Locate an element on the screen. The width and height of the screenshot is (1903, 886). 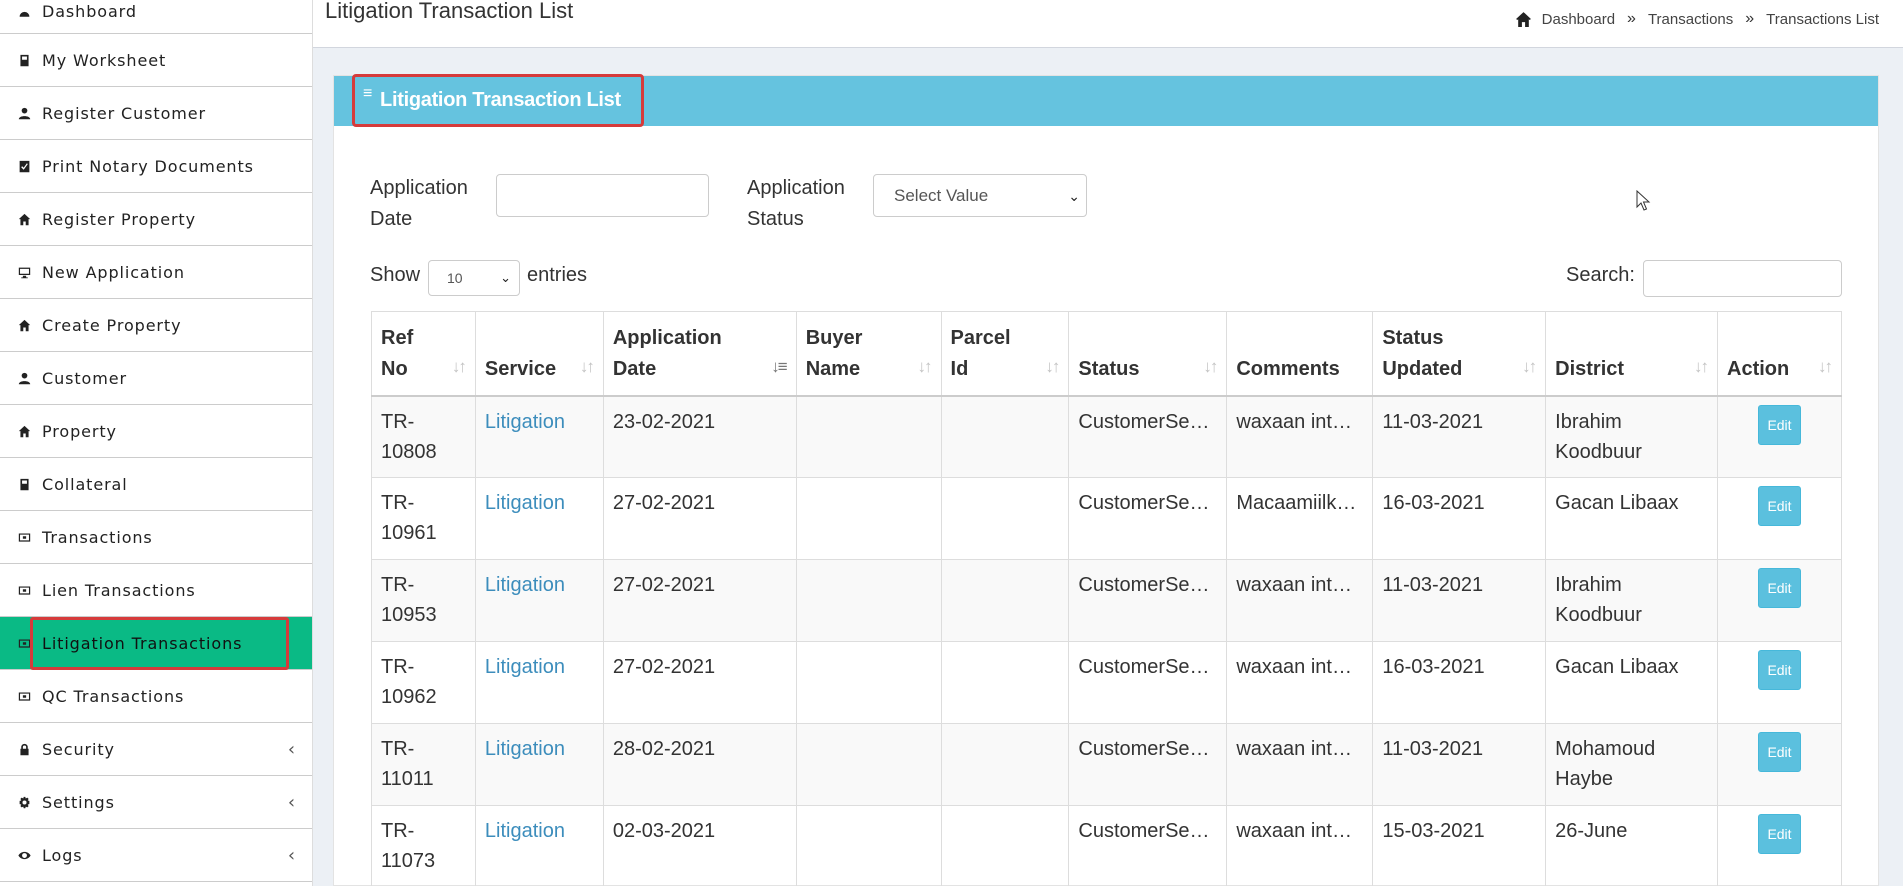
ref-no: TR- is located at coordinates (398, 831).